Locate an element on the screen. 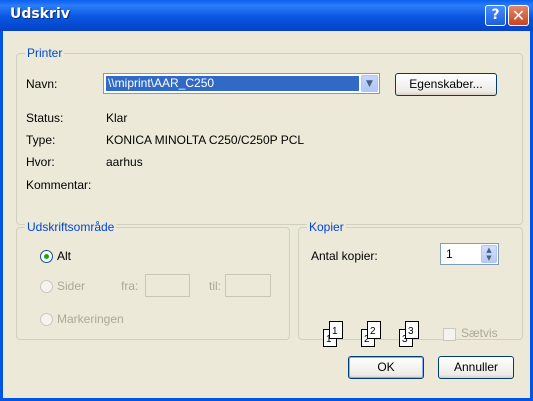 This screenshot has height=401, width=533. printer-name-label: Navn: is located at coordinates (42, 84).